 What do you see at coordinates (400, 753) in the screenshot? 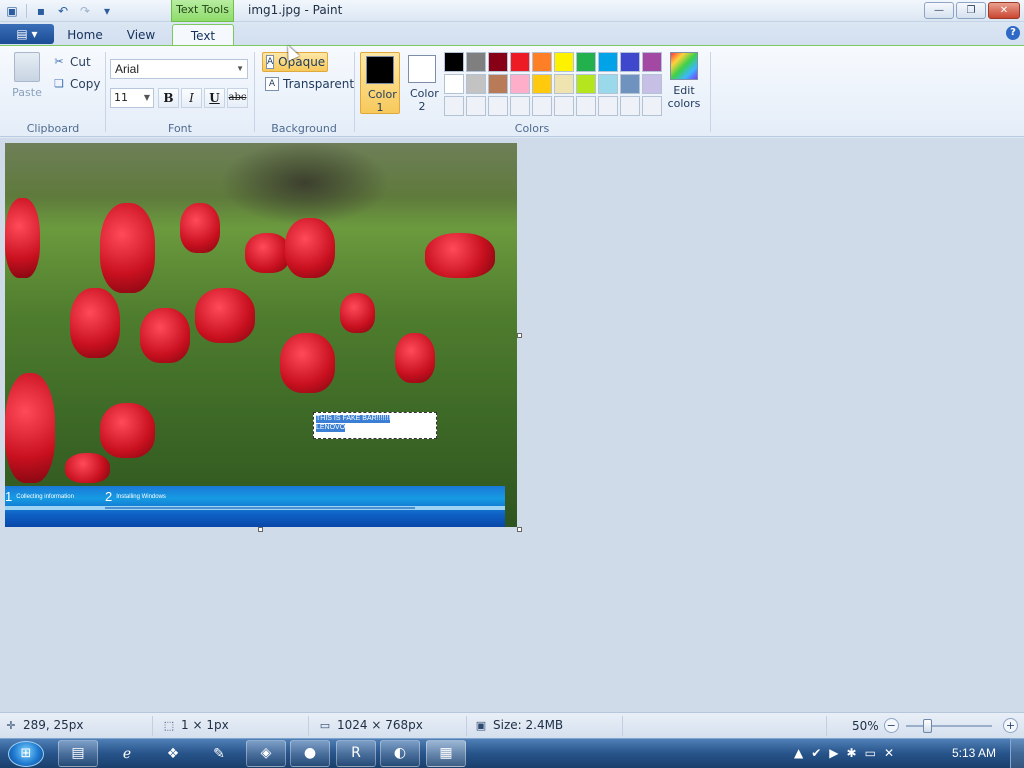
I see `taskbar-app-icon: ◐` at bounding box center [400, 753].